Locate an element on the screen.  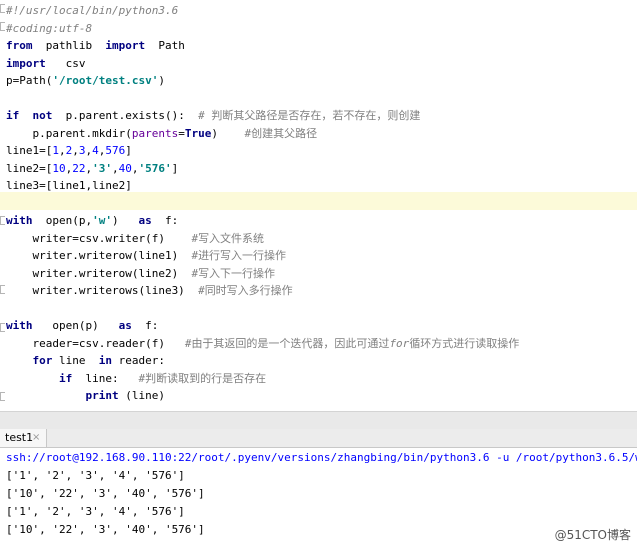
code-line: line3=[line1,line2] is located at coordinates (69, 185).